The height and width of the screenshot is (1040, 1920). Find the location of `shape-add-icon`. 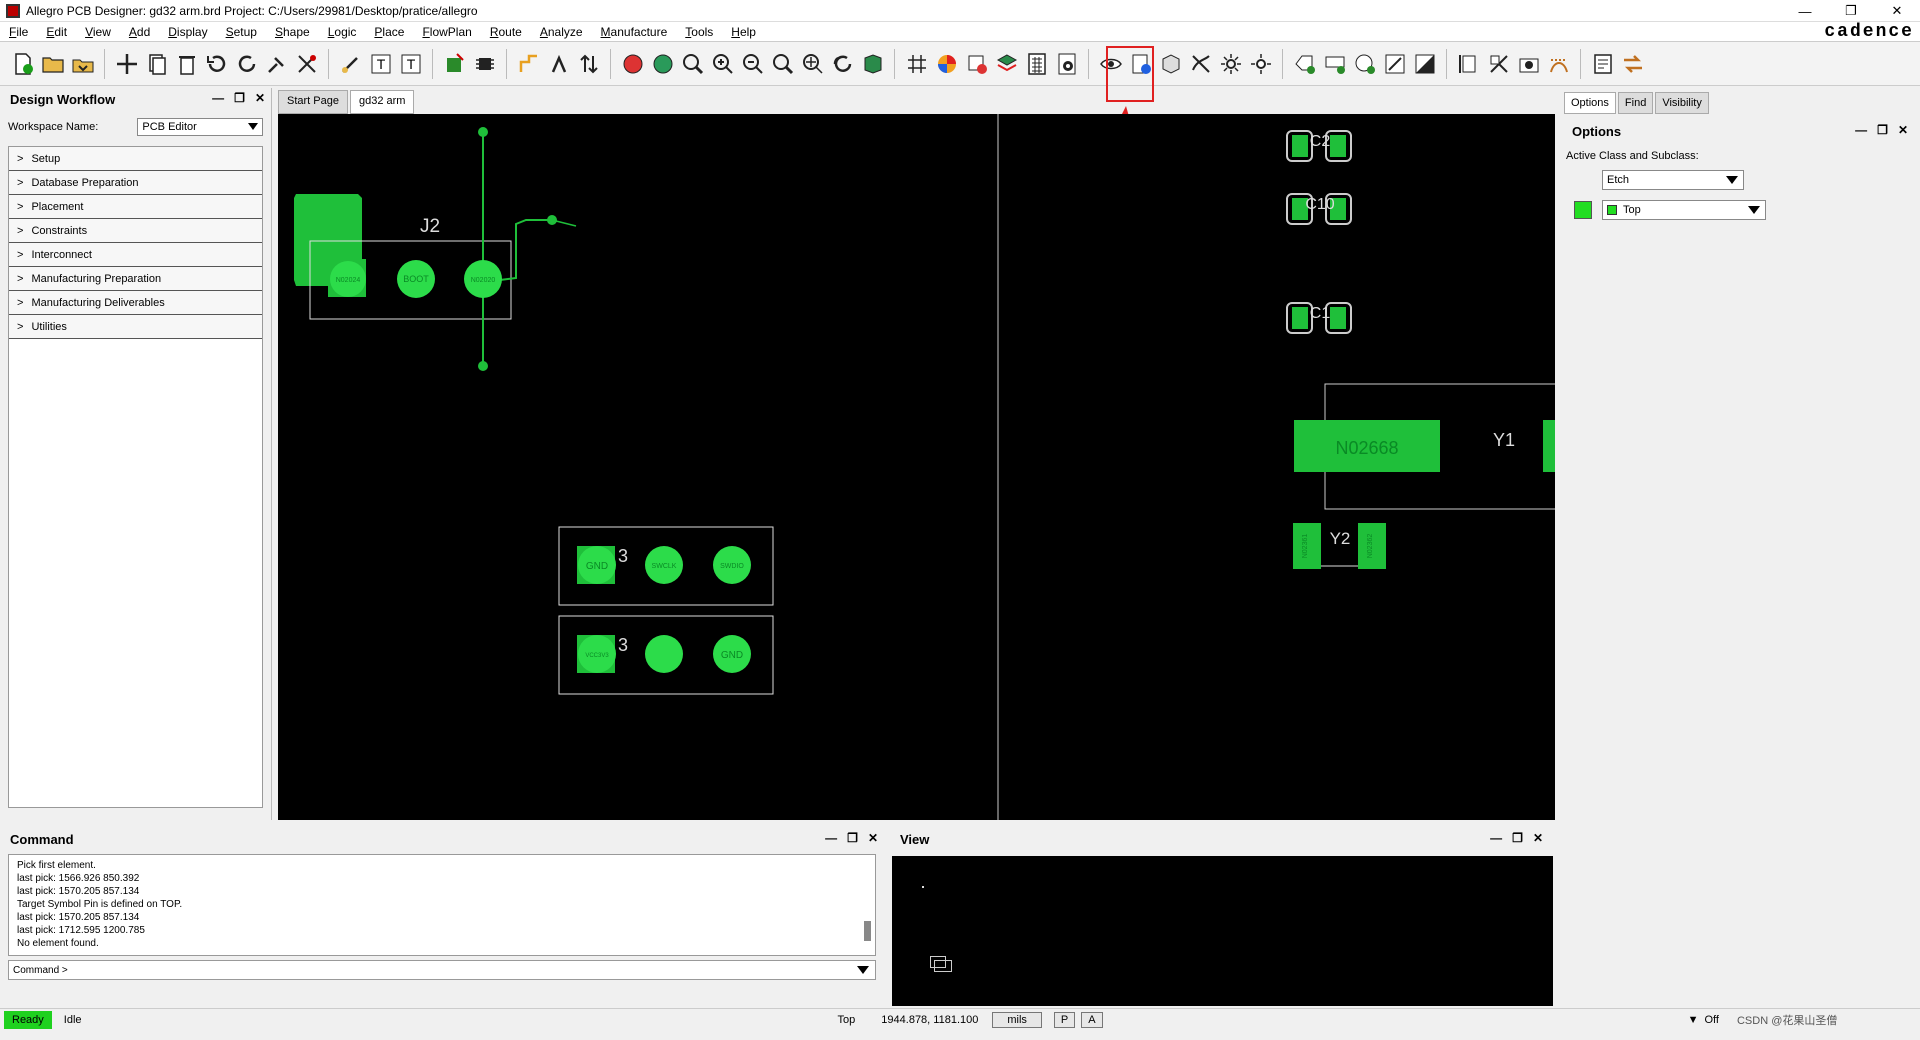

shape-add-icon is located at coordinates (1305, 64).